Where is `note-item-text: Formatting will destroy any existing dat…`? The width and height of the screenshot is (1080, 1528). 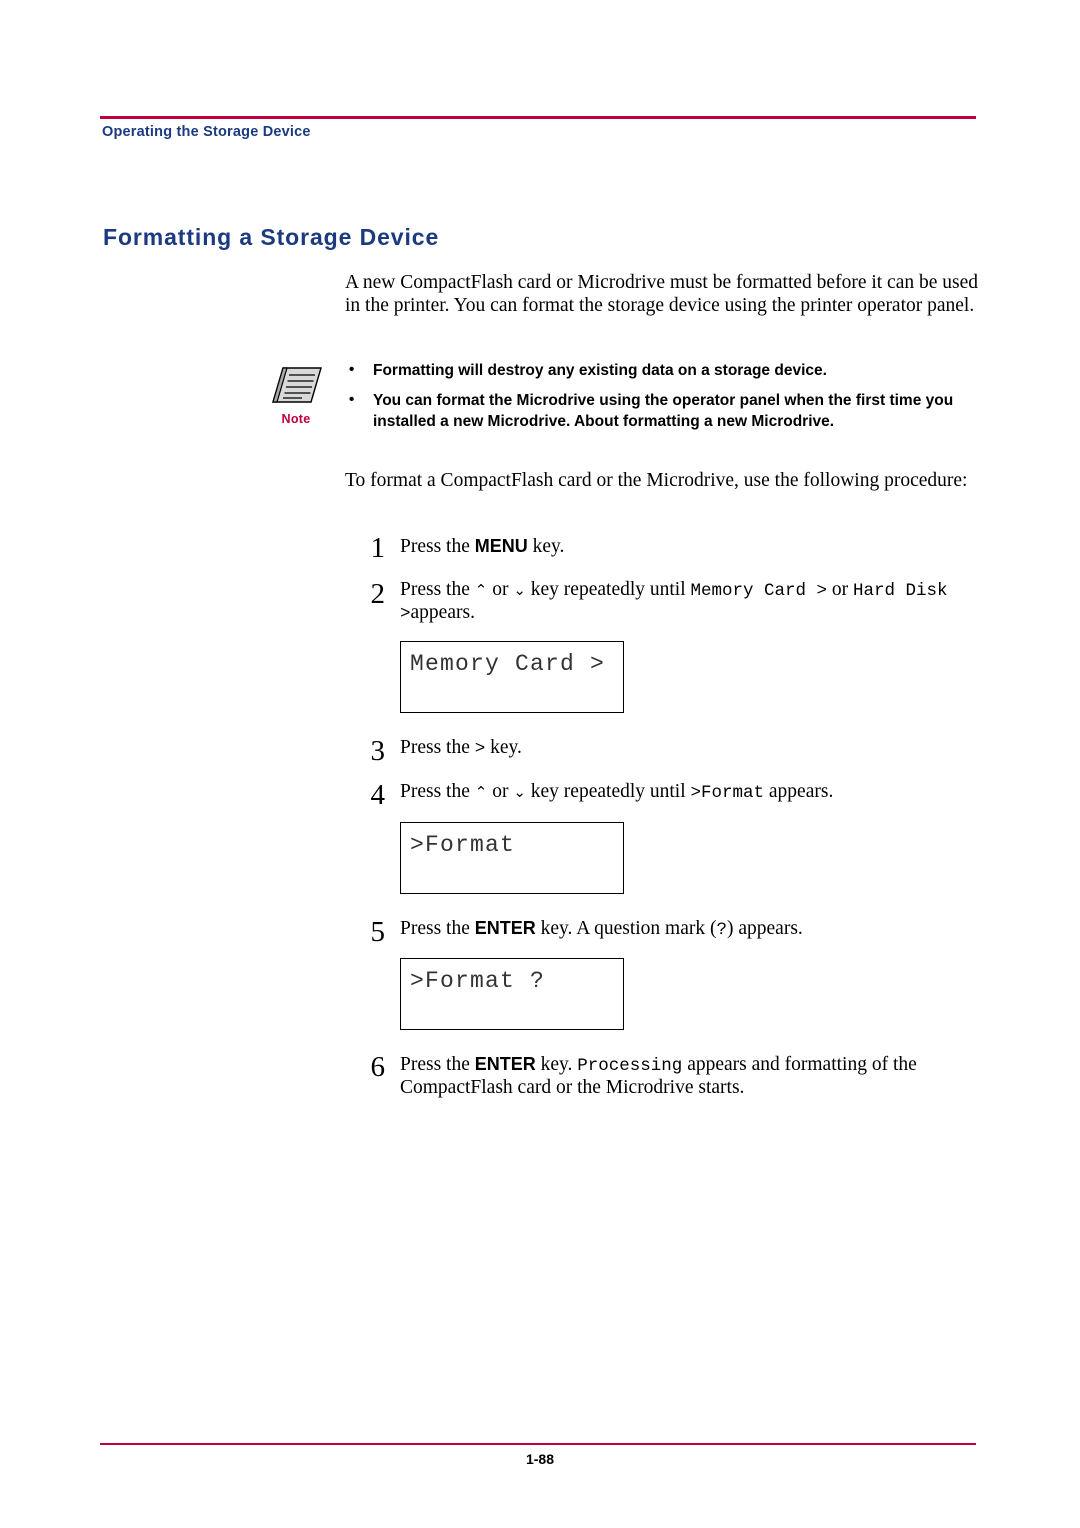
note-item-text: Formatting will destroy any existing dat… is located at coordinates (600, 370).